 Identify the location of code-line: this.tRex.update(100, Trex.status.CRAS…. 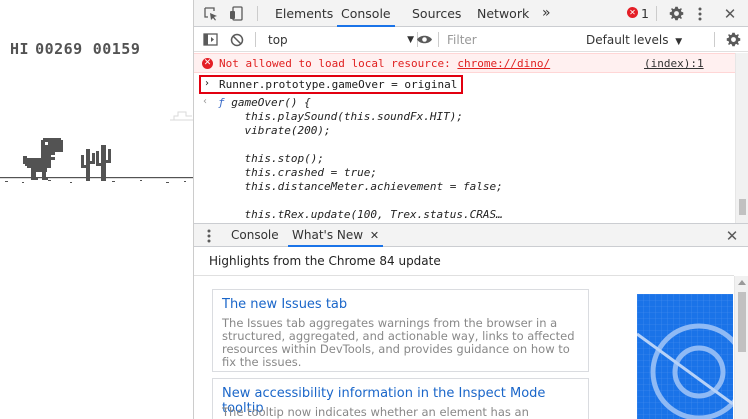
(360, 214).